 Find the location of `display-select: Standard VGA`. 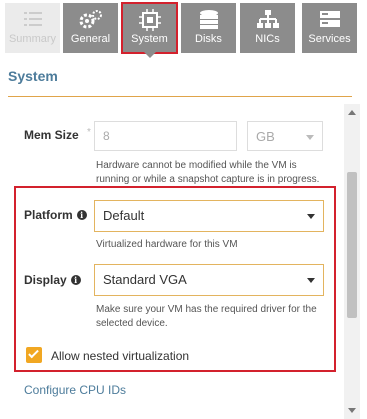

display-select: Standard VGA is located at coordinates (209, 280).